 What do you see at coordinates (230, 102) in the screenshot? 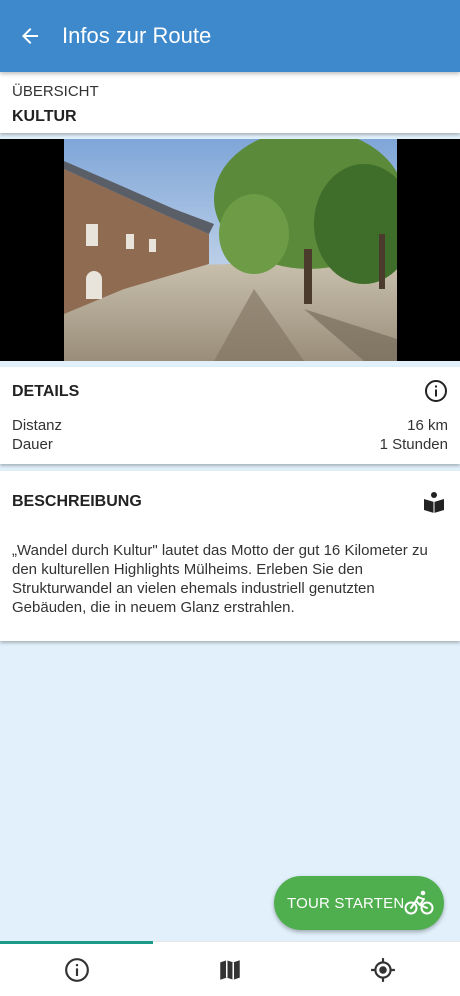
I see `overview-card: ÜBERSICHT KULTUR` at bounding box center [230, 102].